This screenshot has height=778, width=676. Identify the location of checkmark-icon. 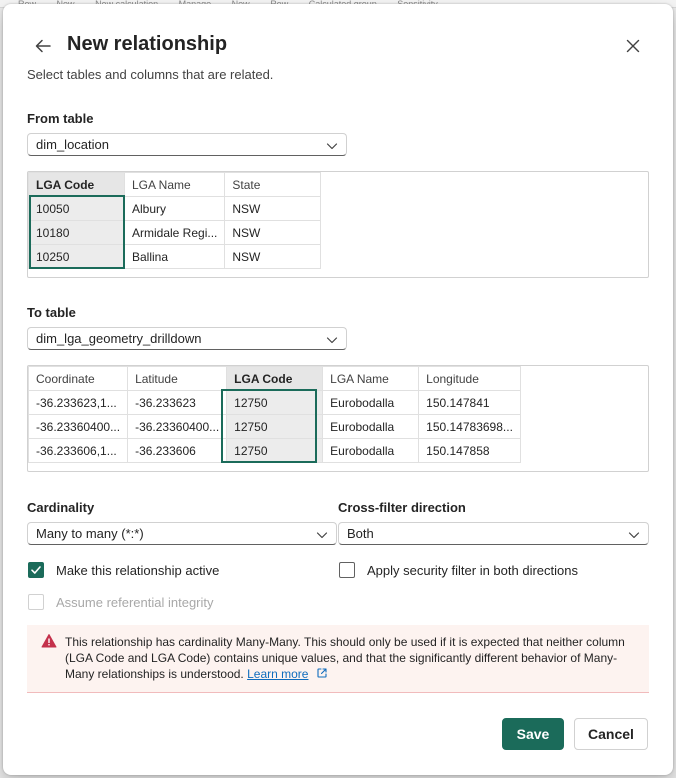
(36, 570).